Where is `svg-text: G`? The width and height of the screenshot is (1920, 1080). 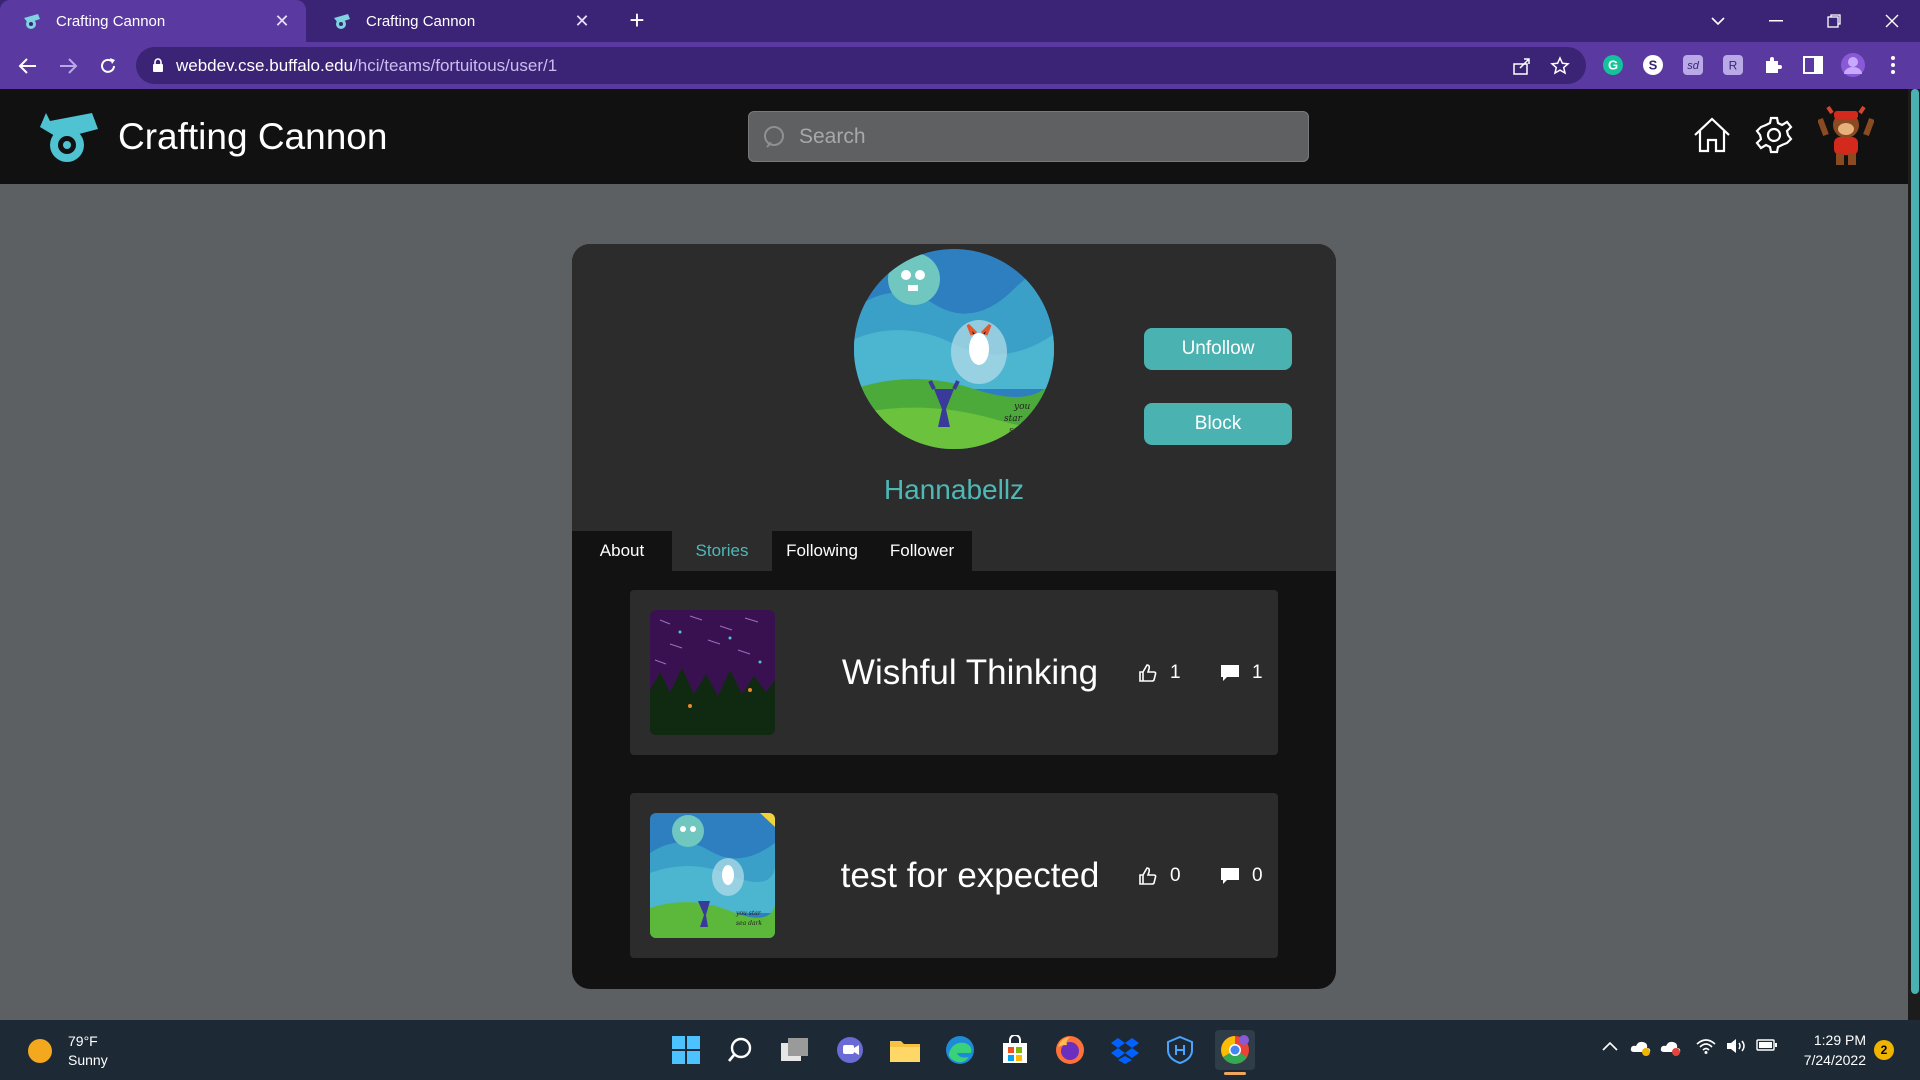
svg-text: G is located at coordinates (1613, 65).